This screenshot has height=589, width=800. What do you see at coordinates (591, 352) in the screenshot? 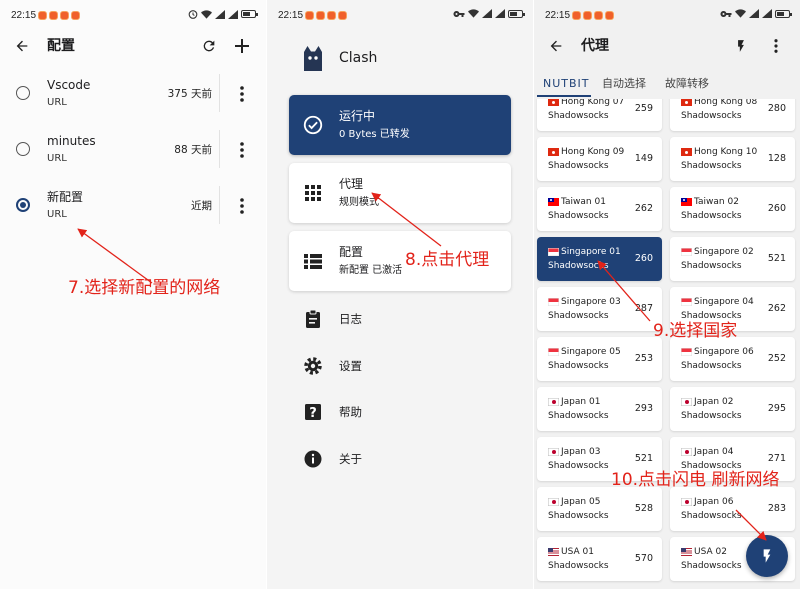
I see `proxy-name: Singapore 05` at bounding box center [591, 352].